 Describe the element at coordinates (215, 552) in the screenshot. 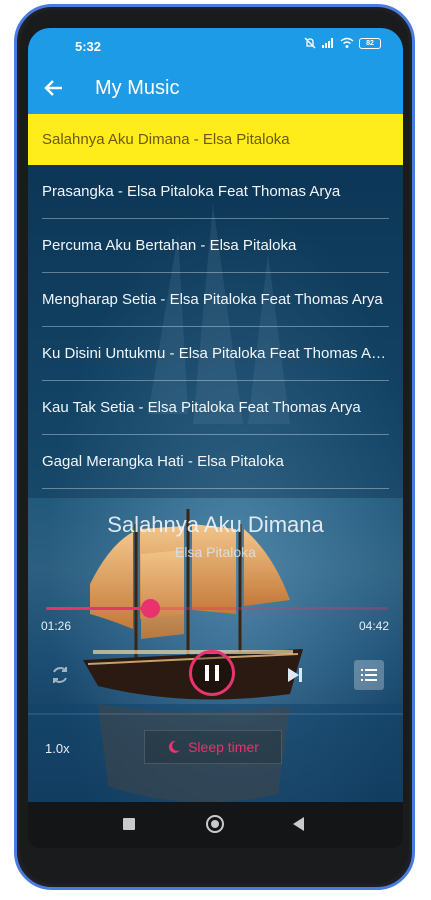

I see `now-playing-artist: Elsa Pitaloka` at that location.